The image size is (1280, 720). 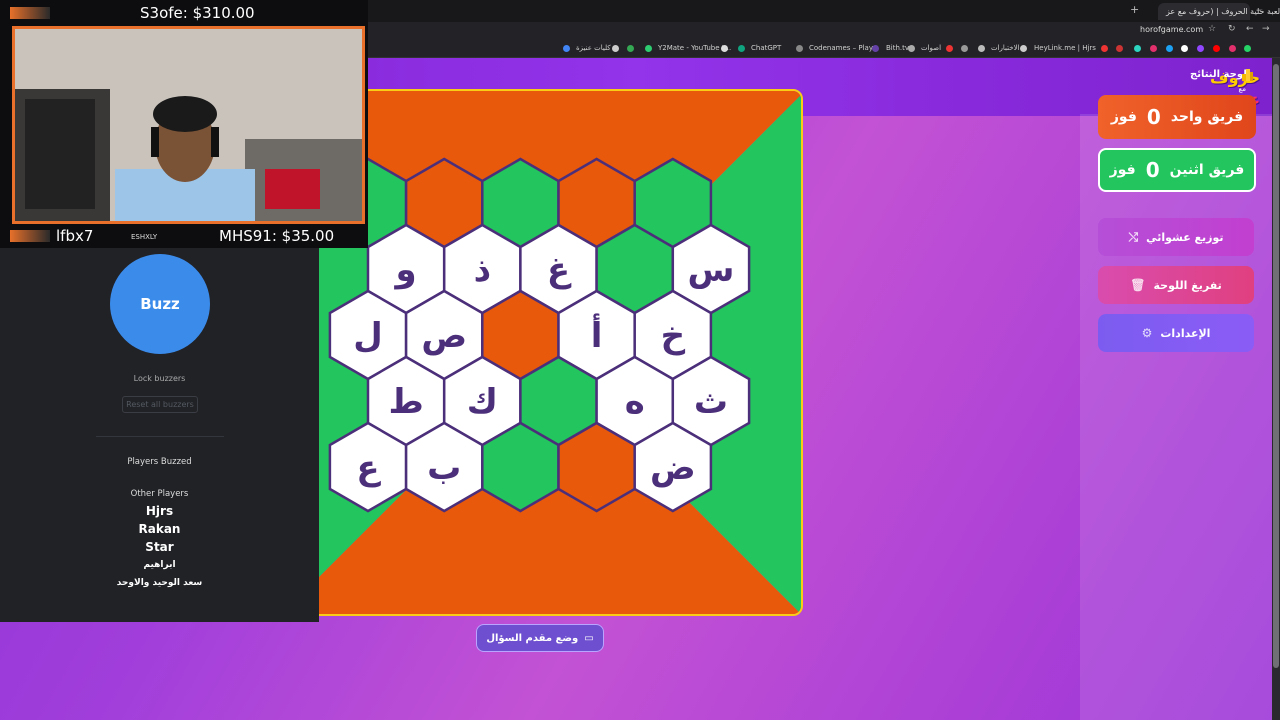 I want to click on team1-unit: فوز, so click(x=1123, y=117).